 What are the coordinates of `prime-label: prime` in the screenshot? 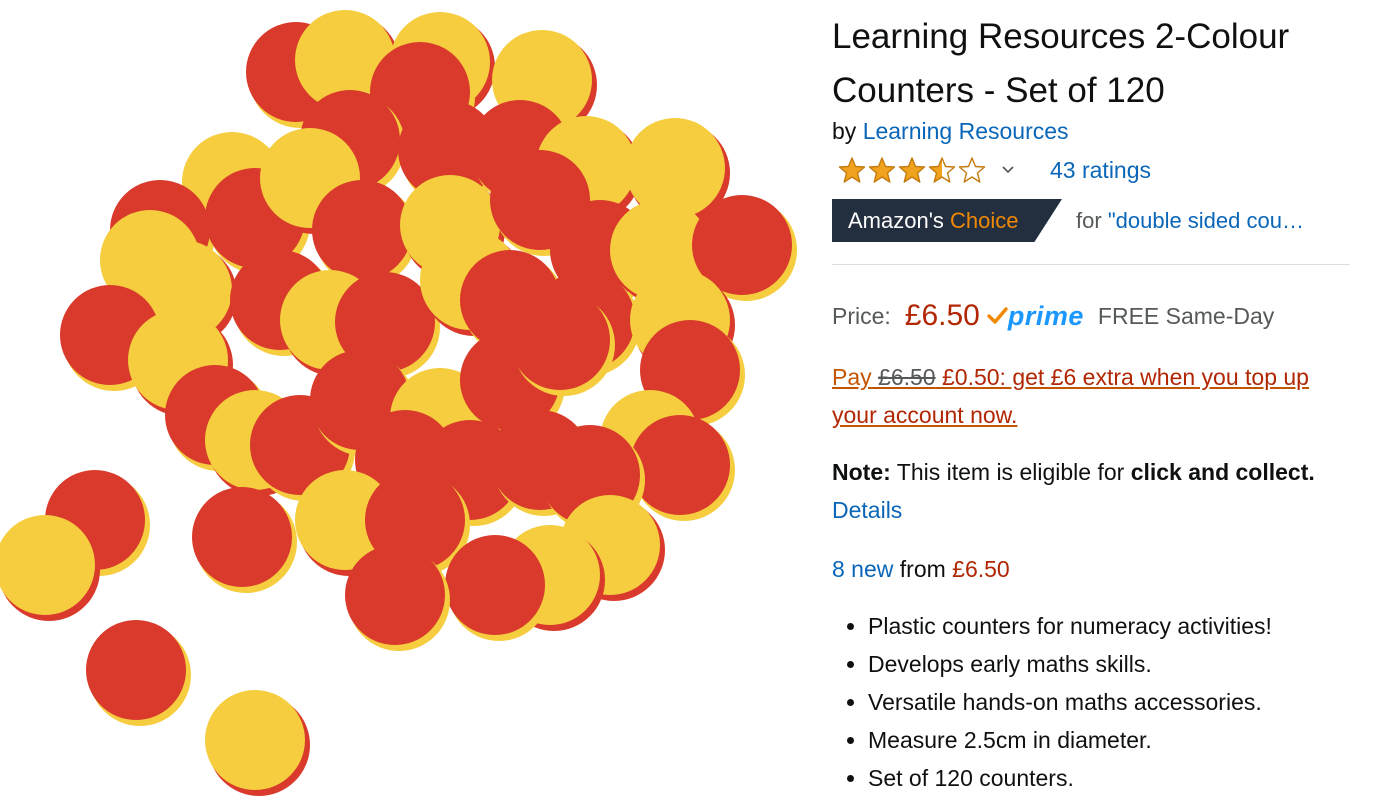 It's located at (1045, 315).